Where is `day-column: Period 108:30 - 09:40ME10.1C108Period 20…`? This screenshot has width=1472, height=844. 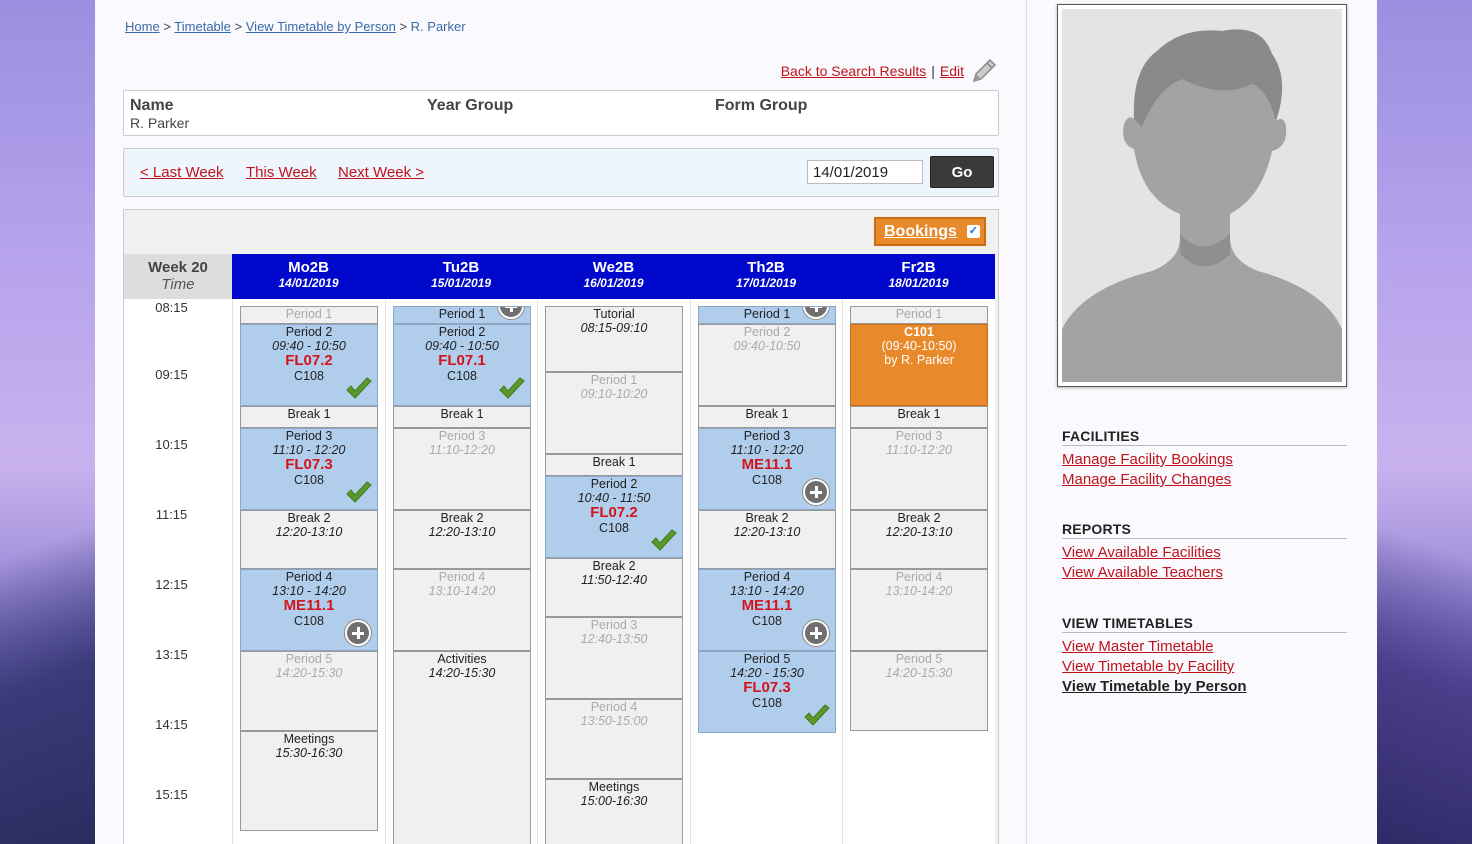 day-column: Period 108:30 - 09:40ME10.1C108Period 20… is located at coordinates (766, 571).